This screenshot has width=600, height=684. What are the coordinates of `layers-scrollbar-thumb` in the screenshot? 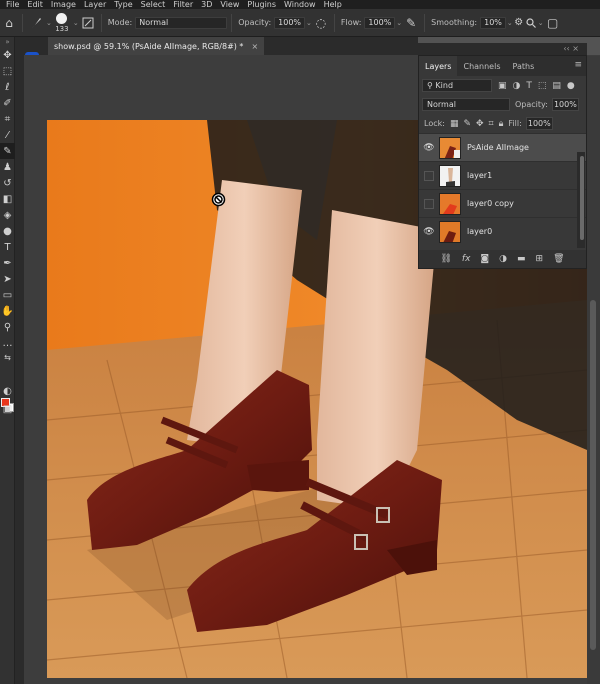 It's located at (582, 198).